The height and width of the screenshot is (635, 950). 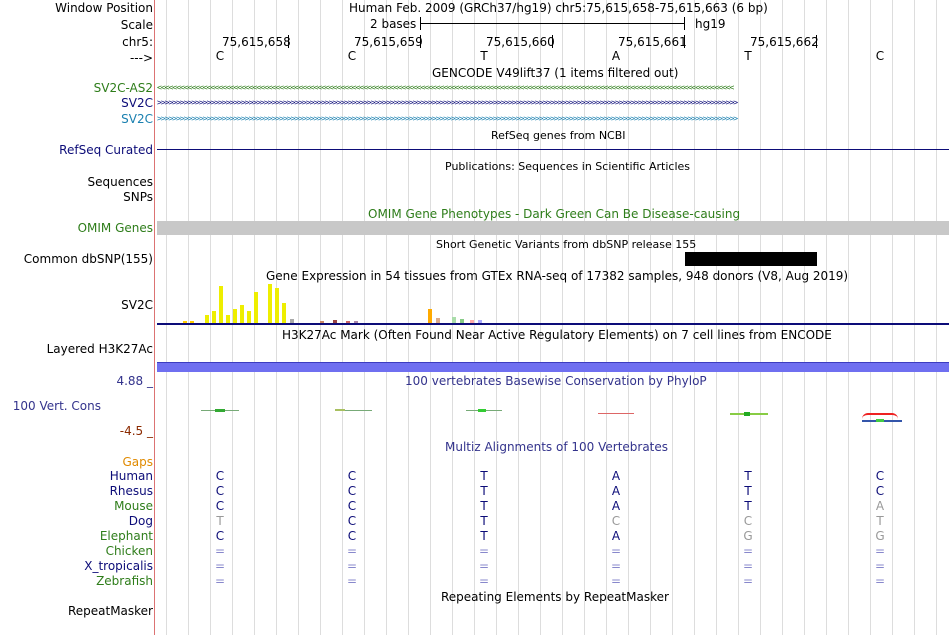 What do you see at coordinates (816, 41) in the screenshot?
I see `position-tick` at bounding box center [816, 41].